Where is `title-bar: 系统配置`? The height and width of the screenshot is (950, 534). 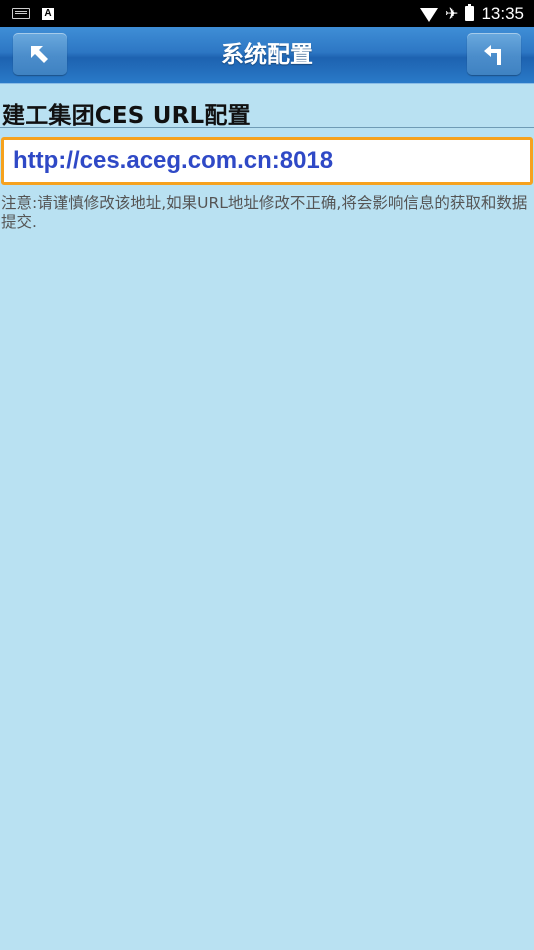 title-bar: 系统配置 is located at coordinates (267, 55).